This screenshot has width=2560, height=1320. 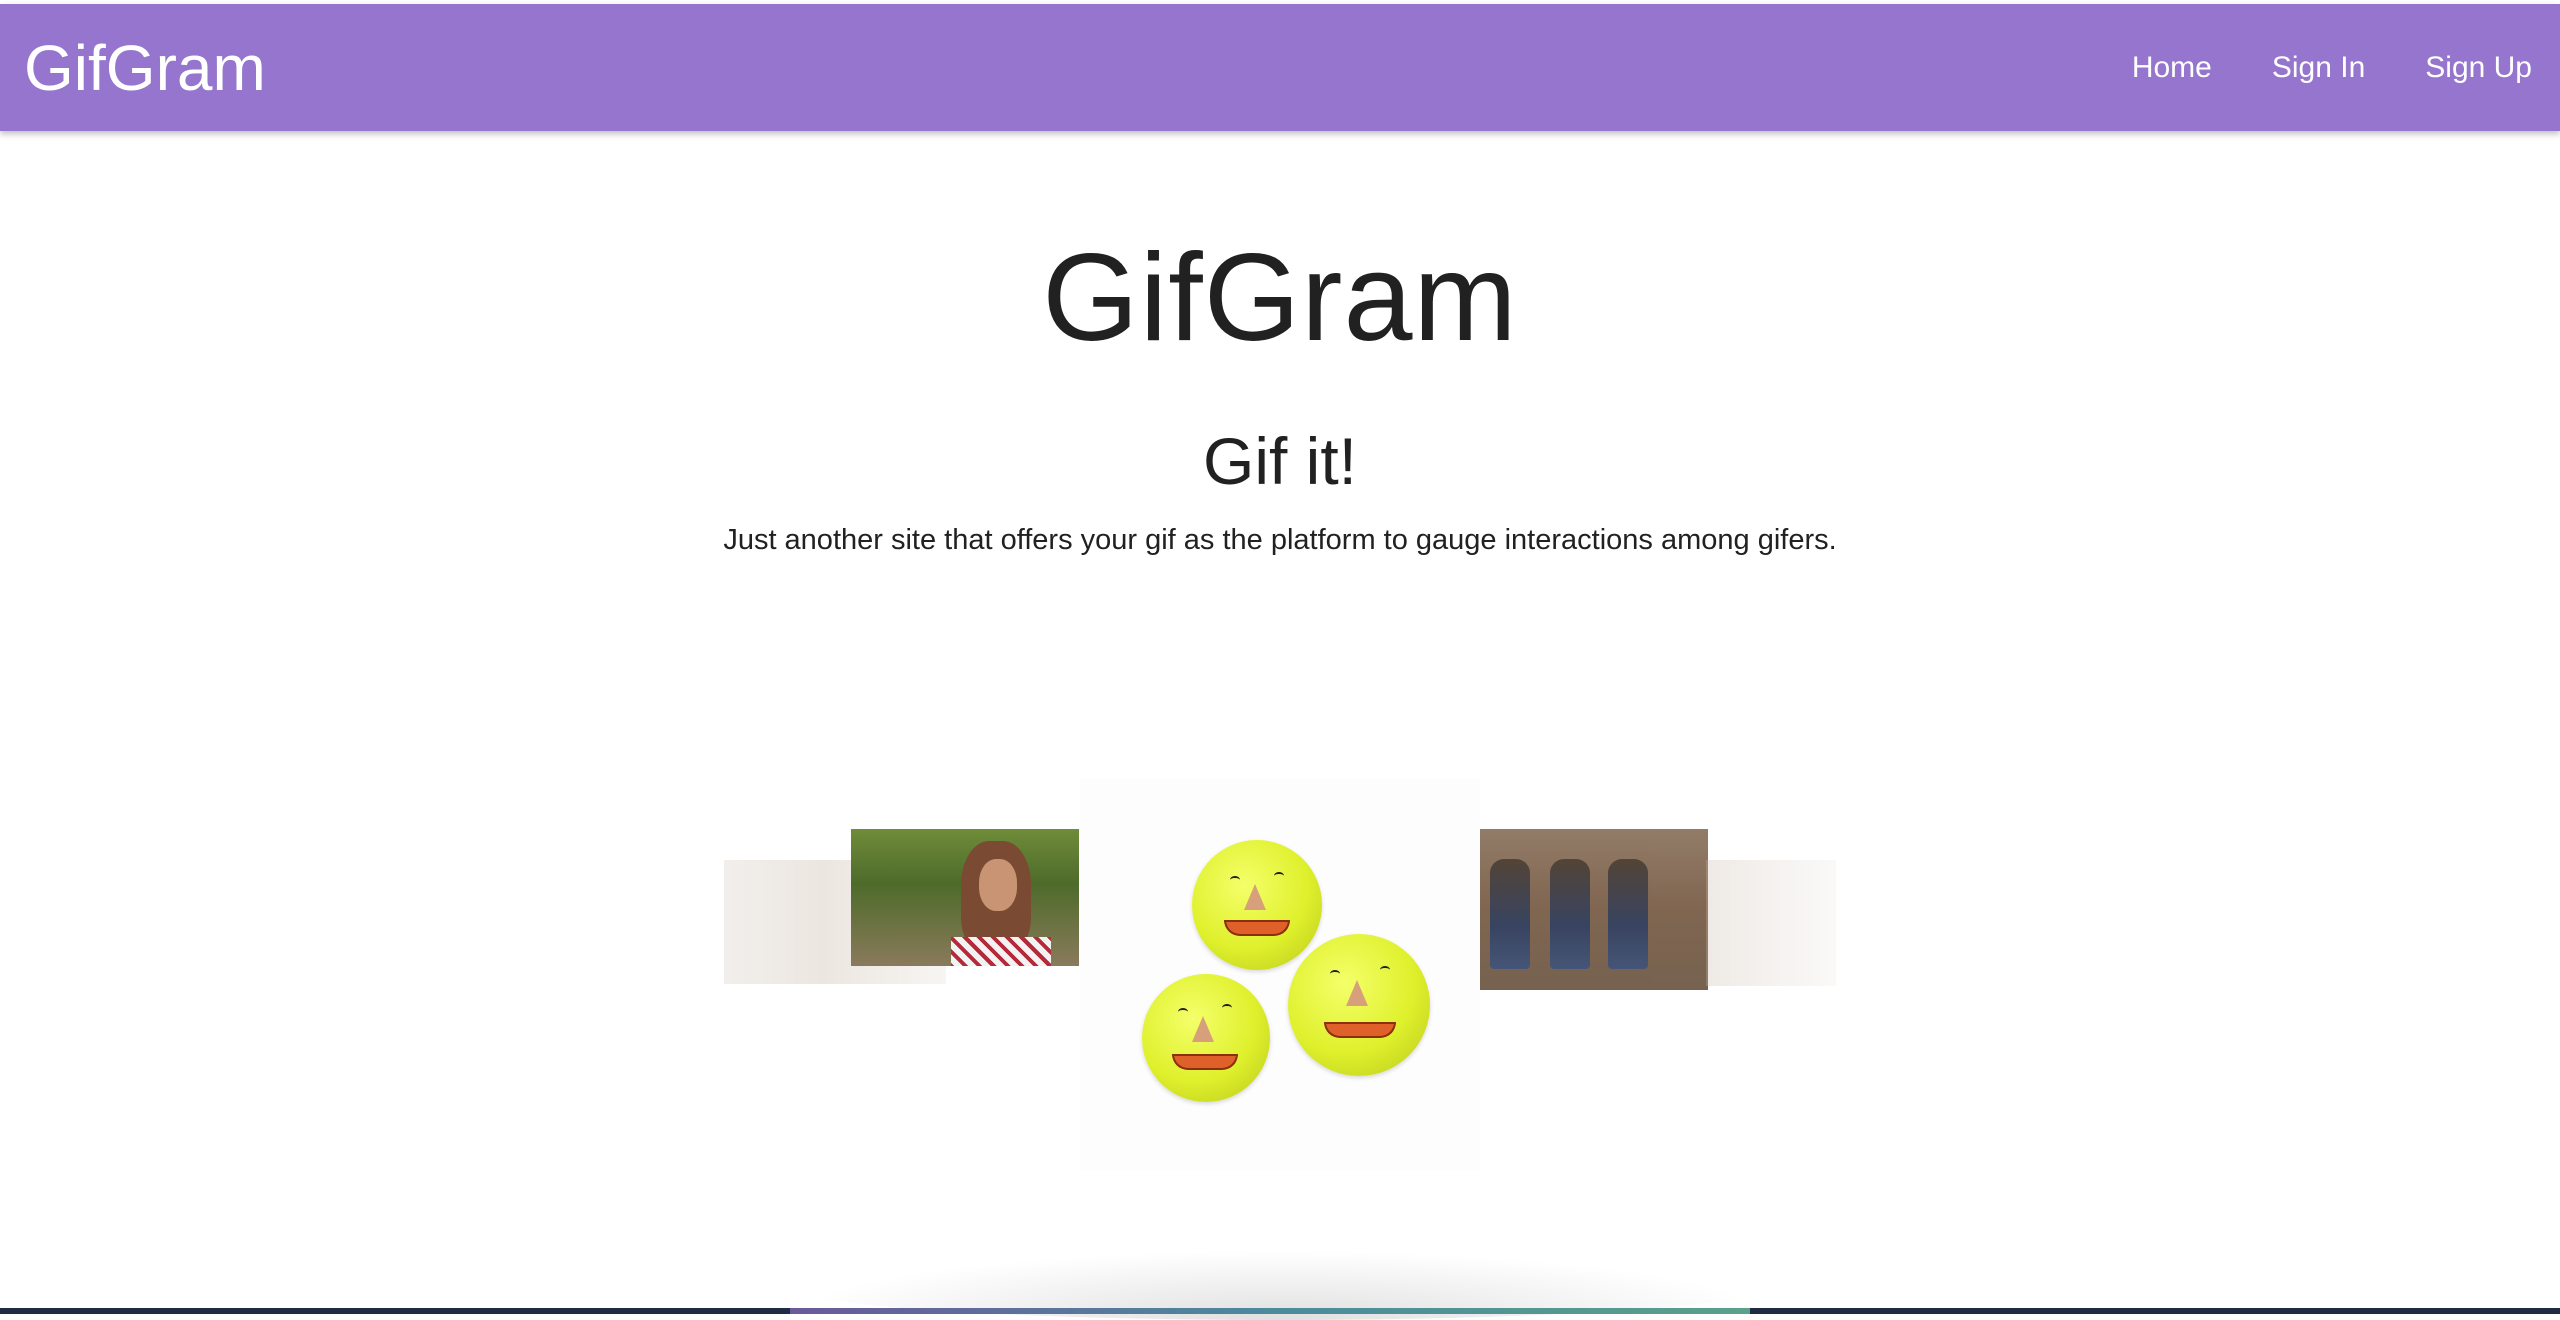 What do you see at coordinates (1206, 1038) in the screenshot?
I see `tennis-ball-face-left` at bounding box center [1206, 1038].